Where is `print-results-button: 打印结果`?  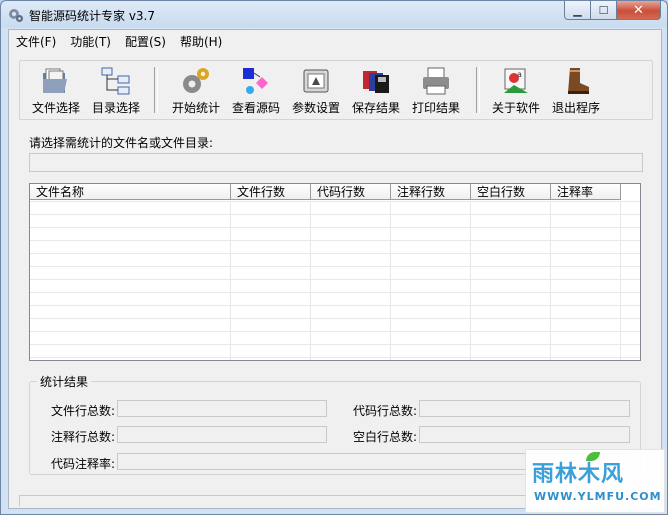
print-results-button: 打印结果 is located at coordinates (436, 91).